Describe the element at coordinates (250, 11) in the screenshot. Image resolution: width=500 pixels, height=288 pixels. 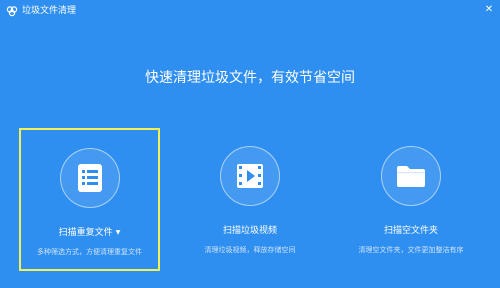
I see `title-bar: 垃圾文件清理 ✕` at that location.